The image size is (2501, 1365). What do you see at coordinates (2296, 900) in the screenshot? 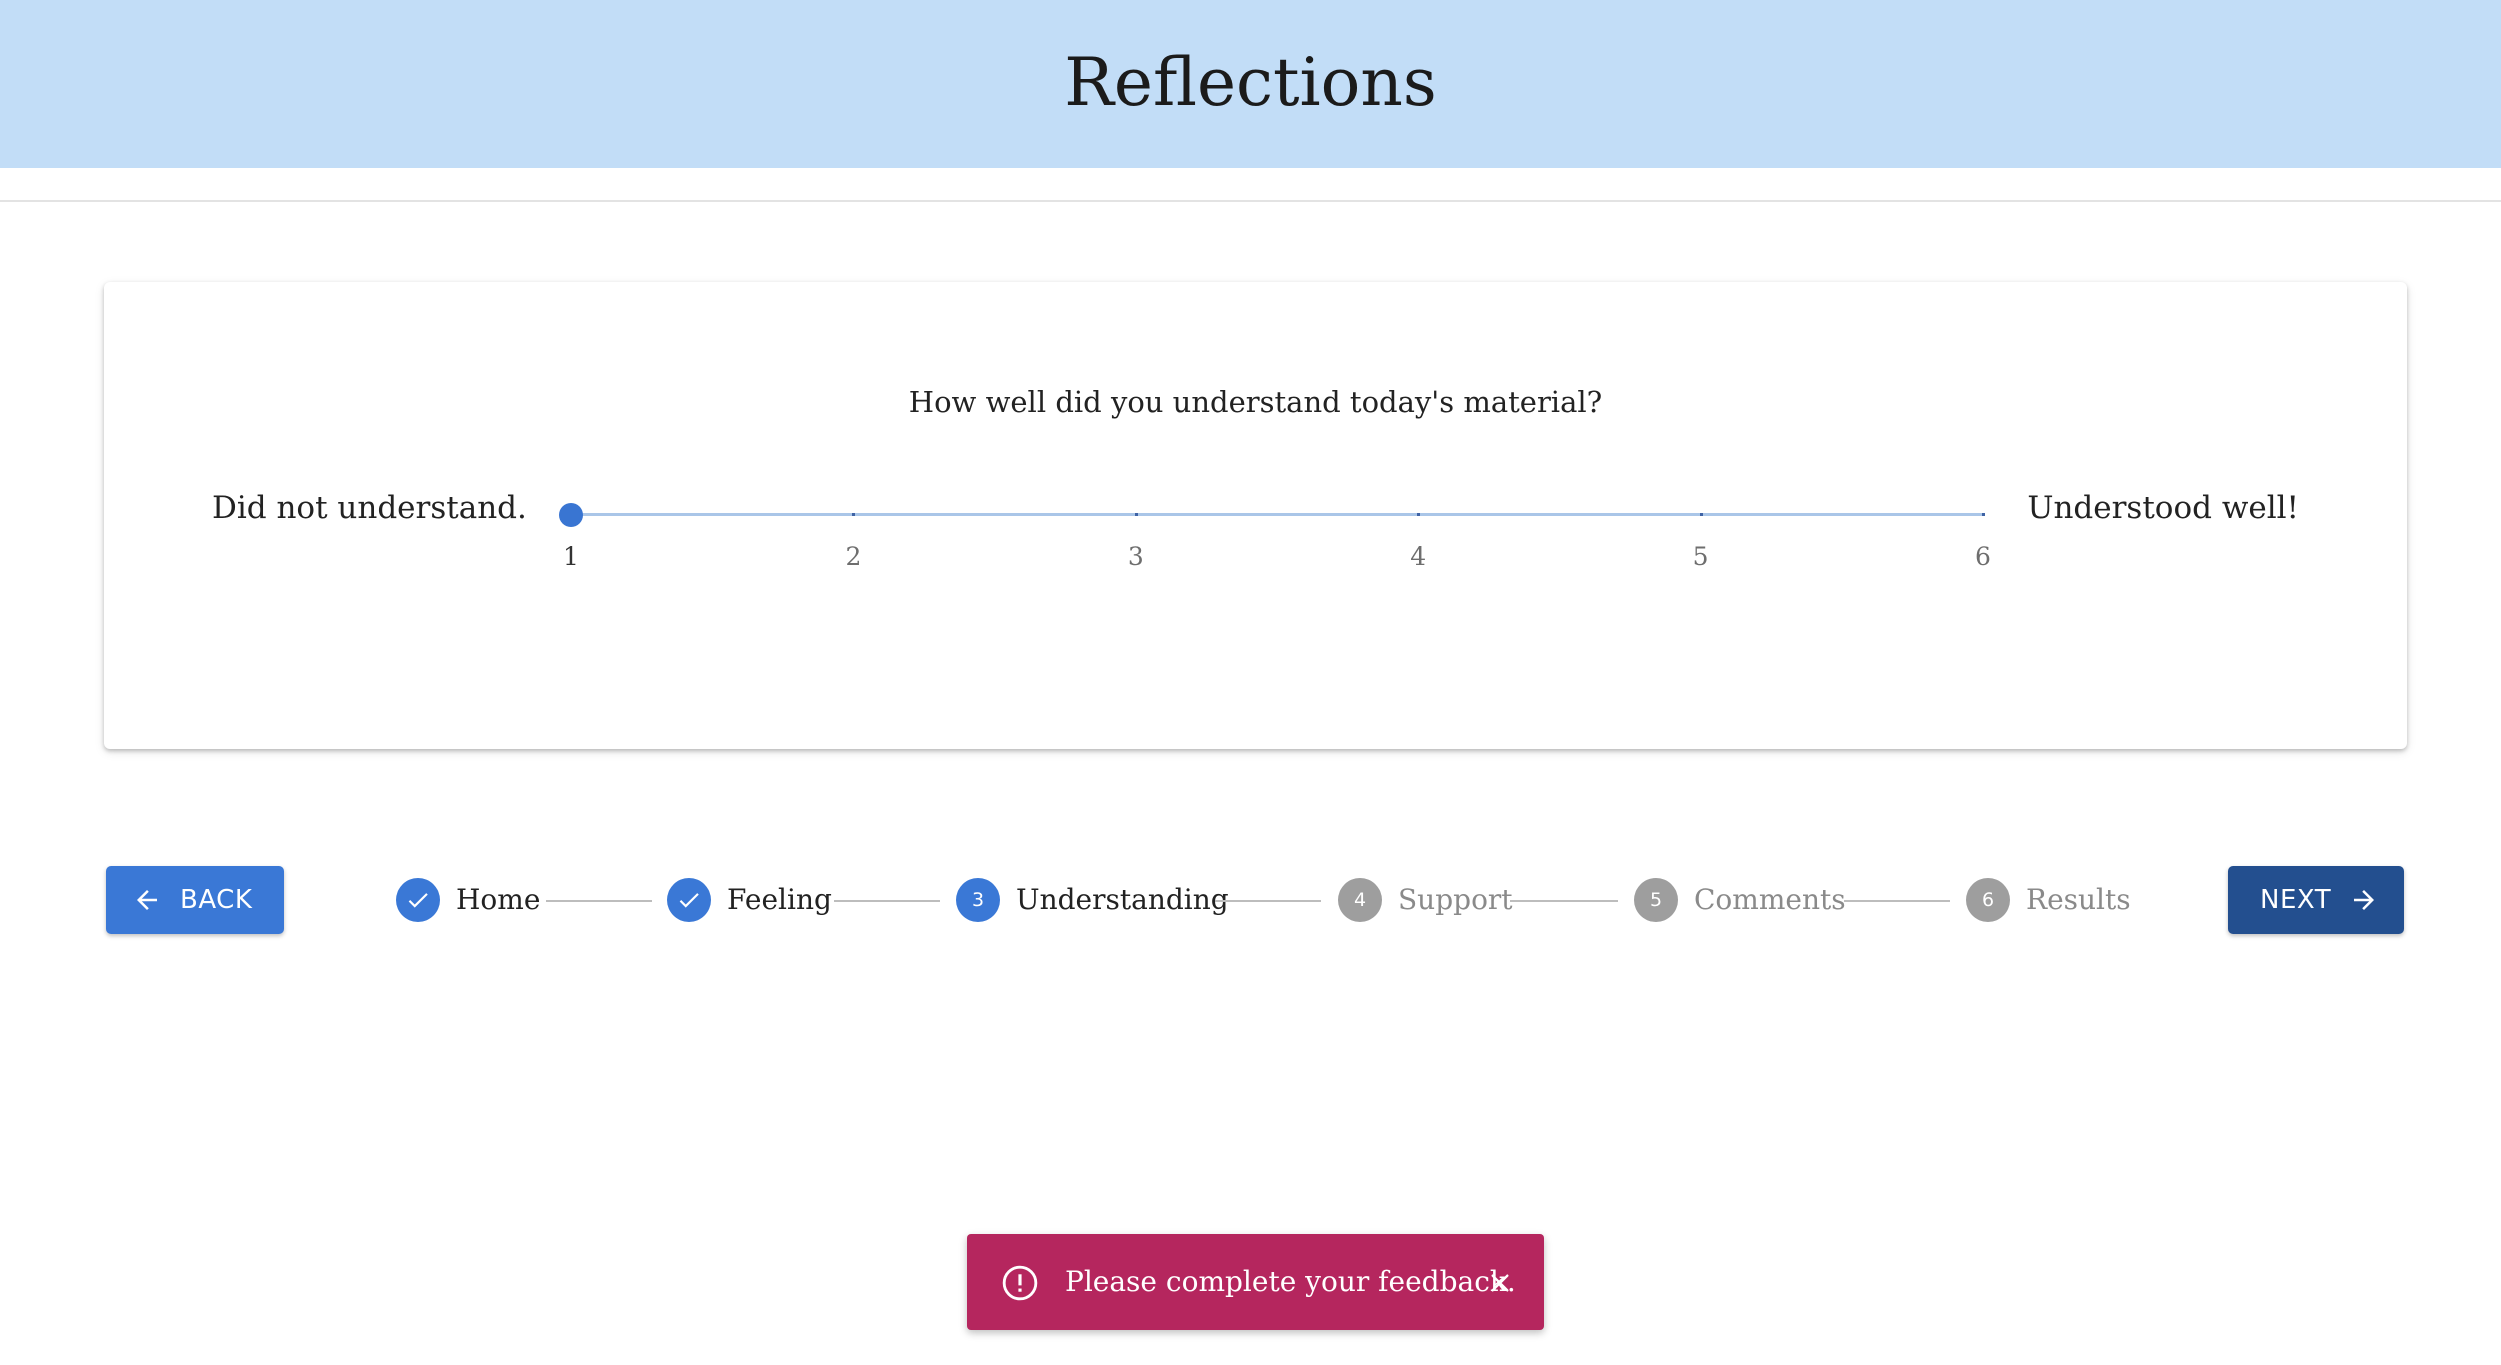
I see `next-button-label: NEXT` at bounding box center [2296, 900].